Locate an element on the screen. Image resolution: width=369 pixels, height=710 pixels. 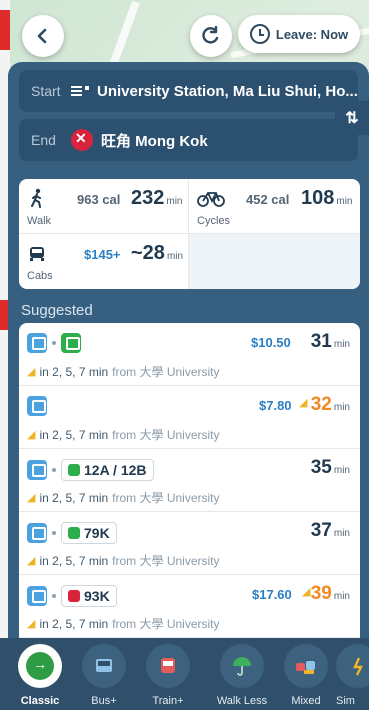
mode-walk: Walk 963 cal 232 min is located at coordinates (104, 206).